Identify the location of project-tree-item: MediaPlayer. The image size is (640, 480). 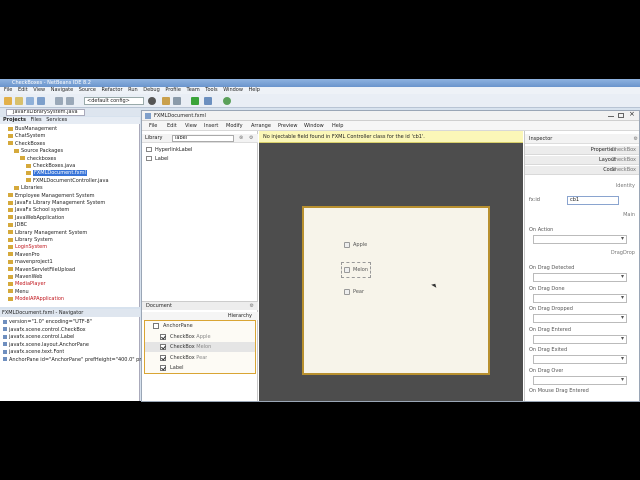
(27, 284).